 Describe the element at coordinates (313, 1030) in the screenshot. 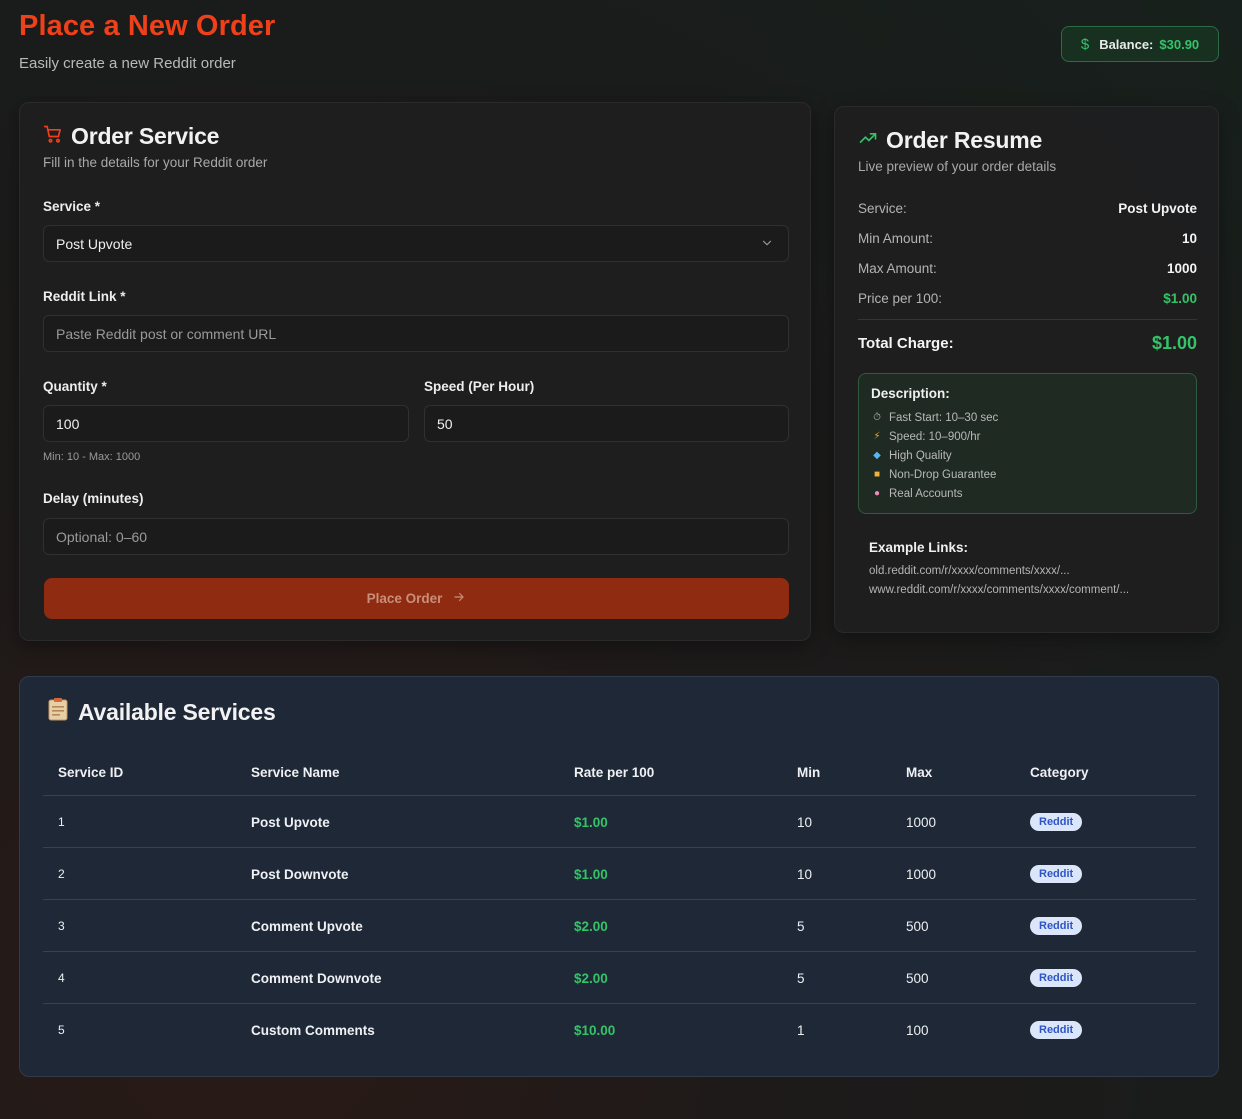

I see `cell-service-name: Custom Comments` at that location.